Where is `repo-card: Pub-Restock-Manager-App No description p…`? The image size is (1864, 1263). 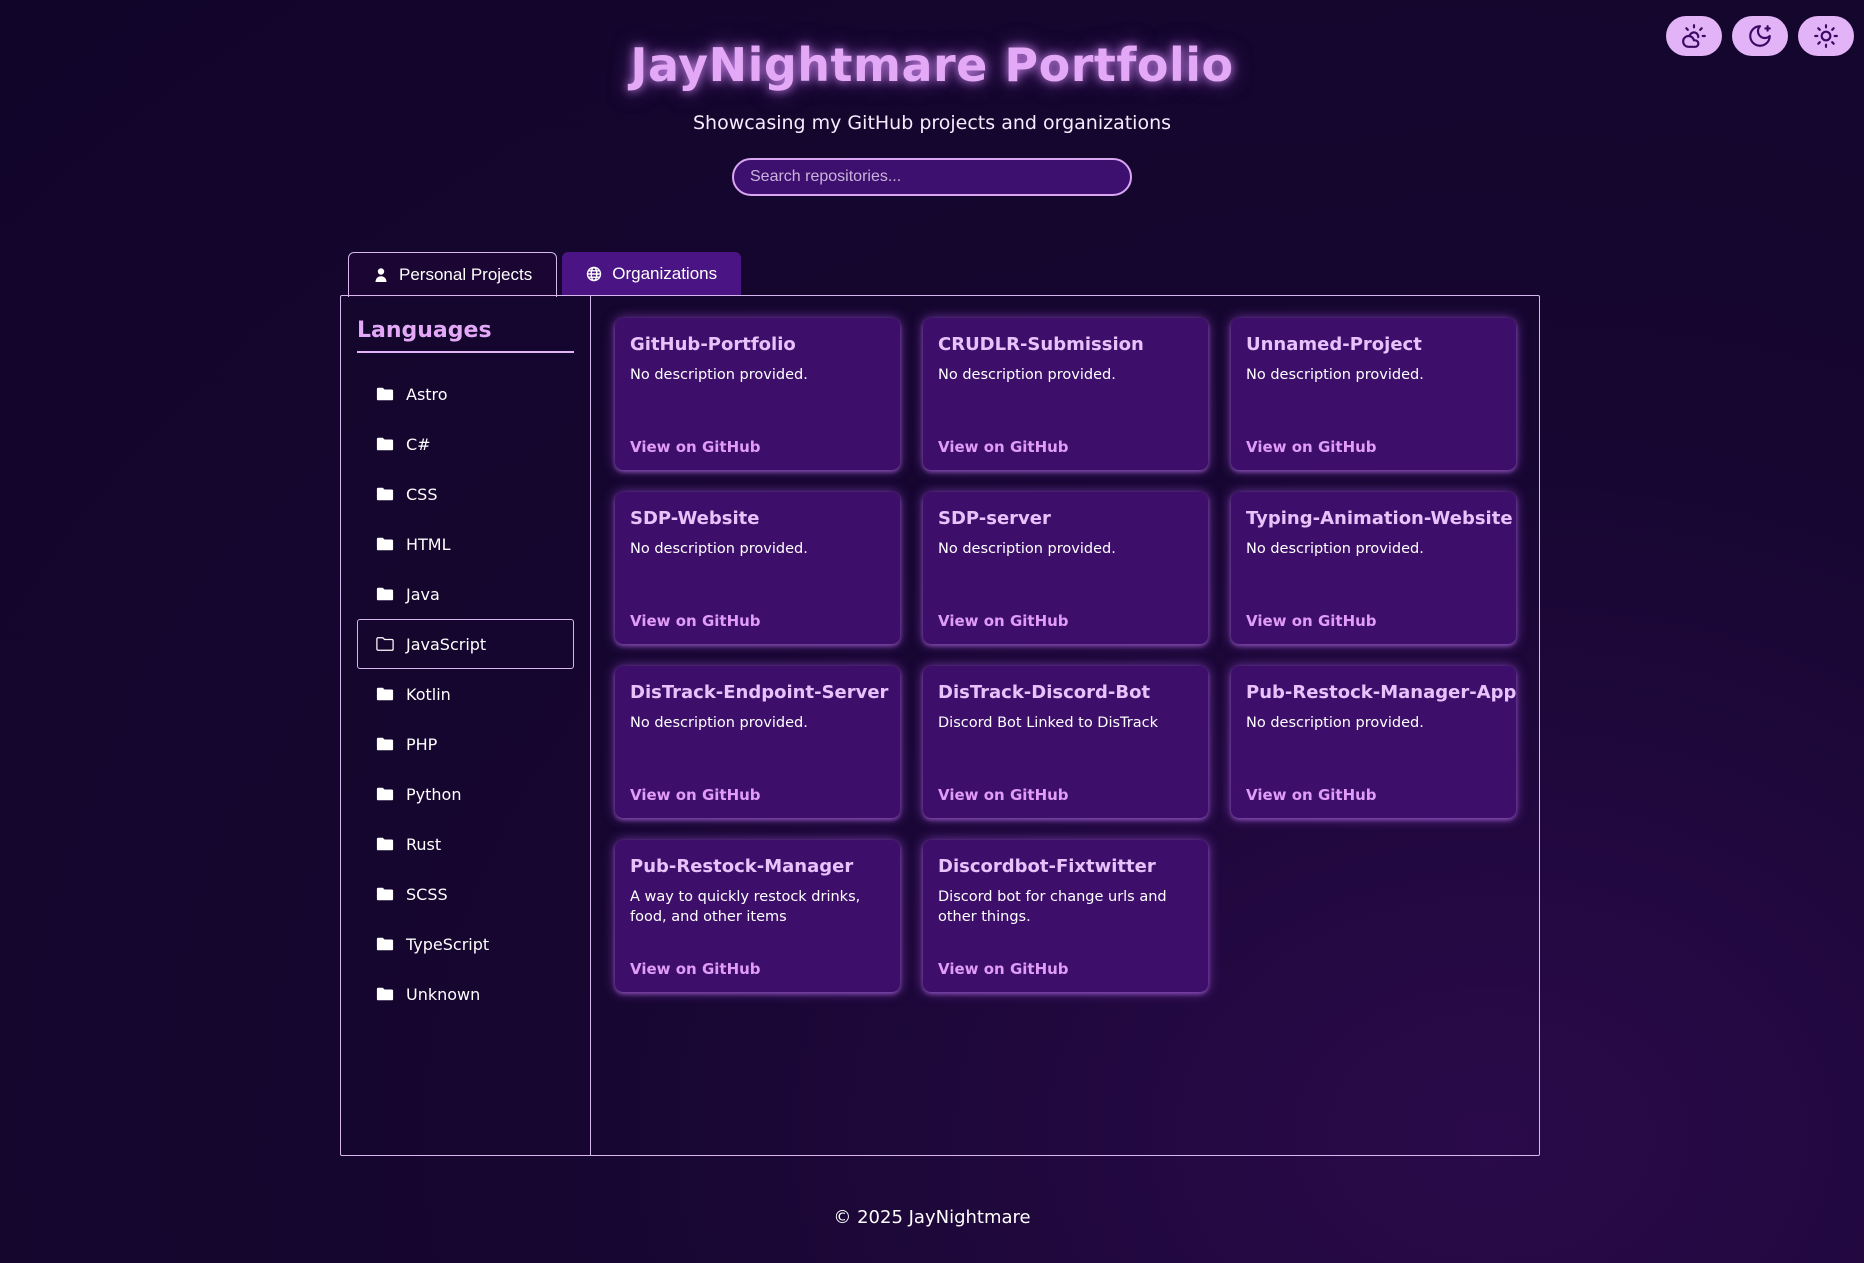
repo-card: Pub-Restock-Manager-App No description p… is located at coordinates (1373, 742).